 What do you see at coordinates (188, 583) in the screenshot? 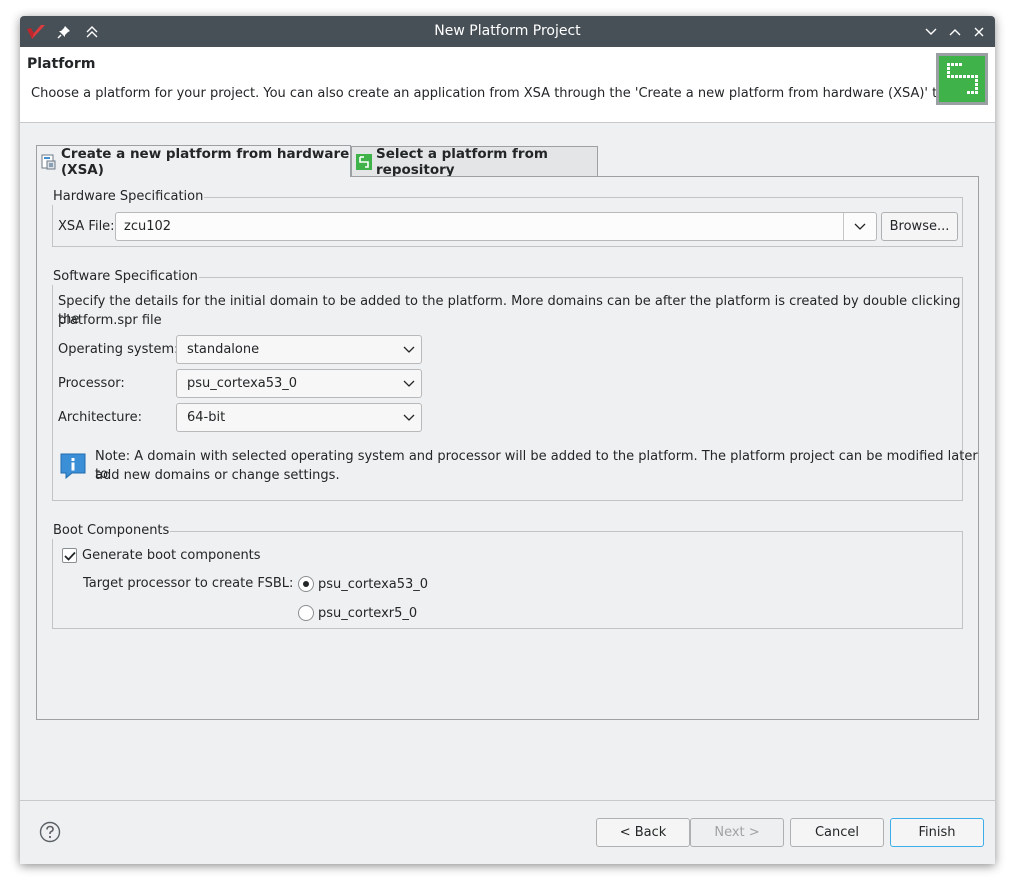
I see `target-processor-label: Target processor to create FSBL:` at bounding box center [188, 583].